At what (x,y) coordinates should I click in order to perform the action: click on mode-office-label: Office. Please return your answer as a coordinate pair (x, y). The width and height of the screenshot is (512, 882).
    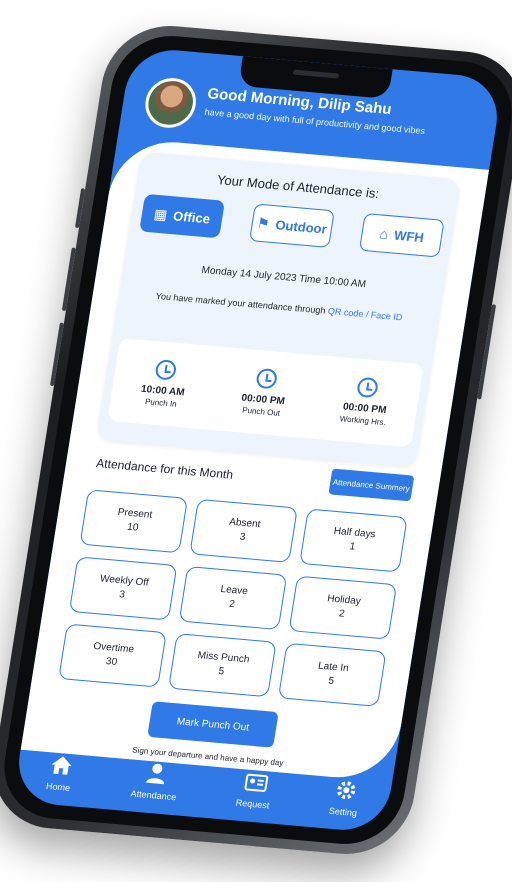
    Looking at the image, I should click on (192, 216).